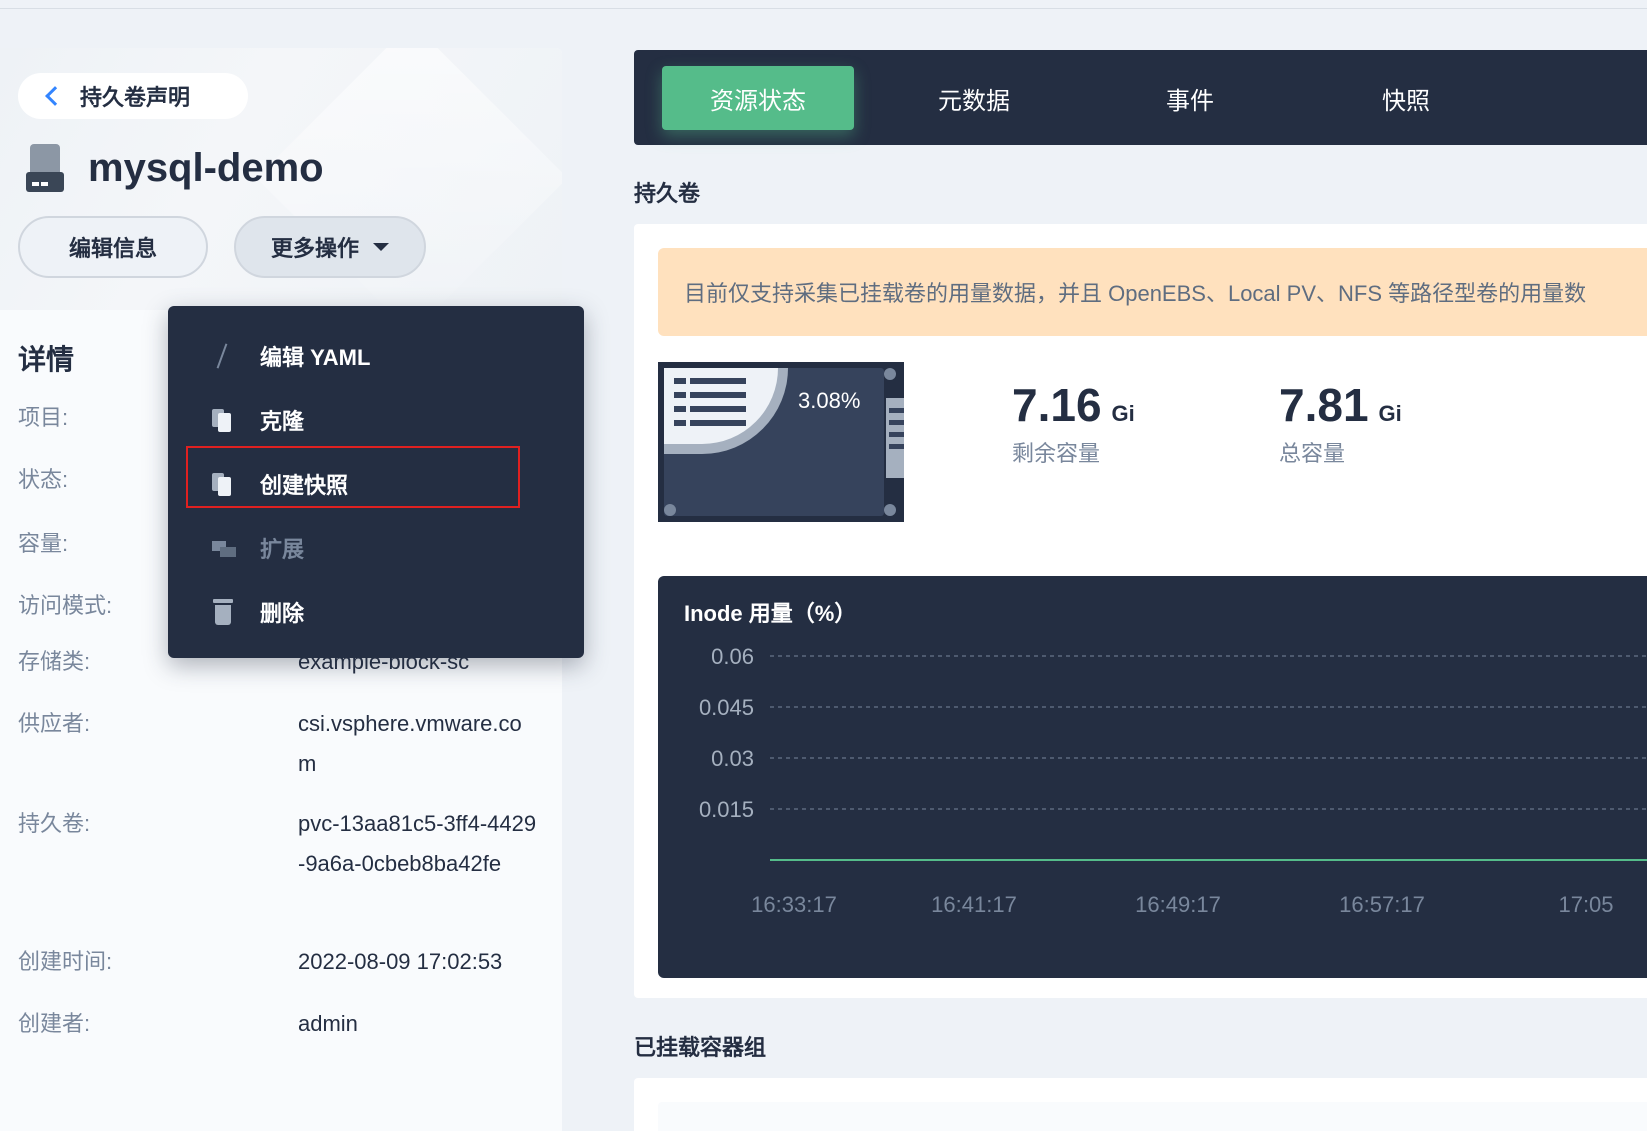 Image resolution: width=1647 pixels, height=1131 pixels. What do you see at coordinates (1056, 453) in the screenshot?
I see `remaining-label: 剩余容量` at bounding box center [1056, 453].